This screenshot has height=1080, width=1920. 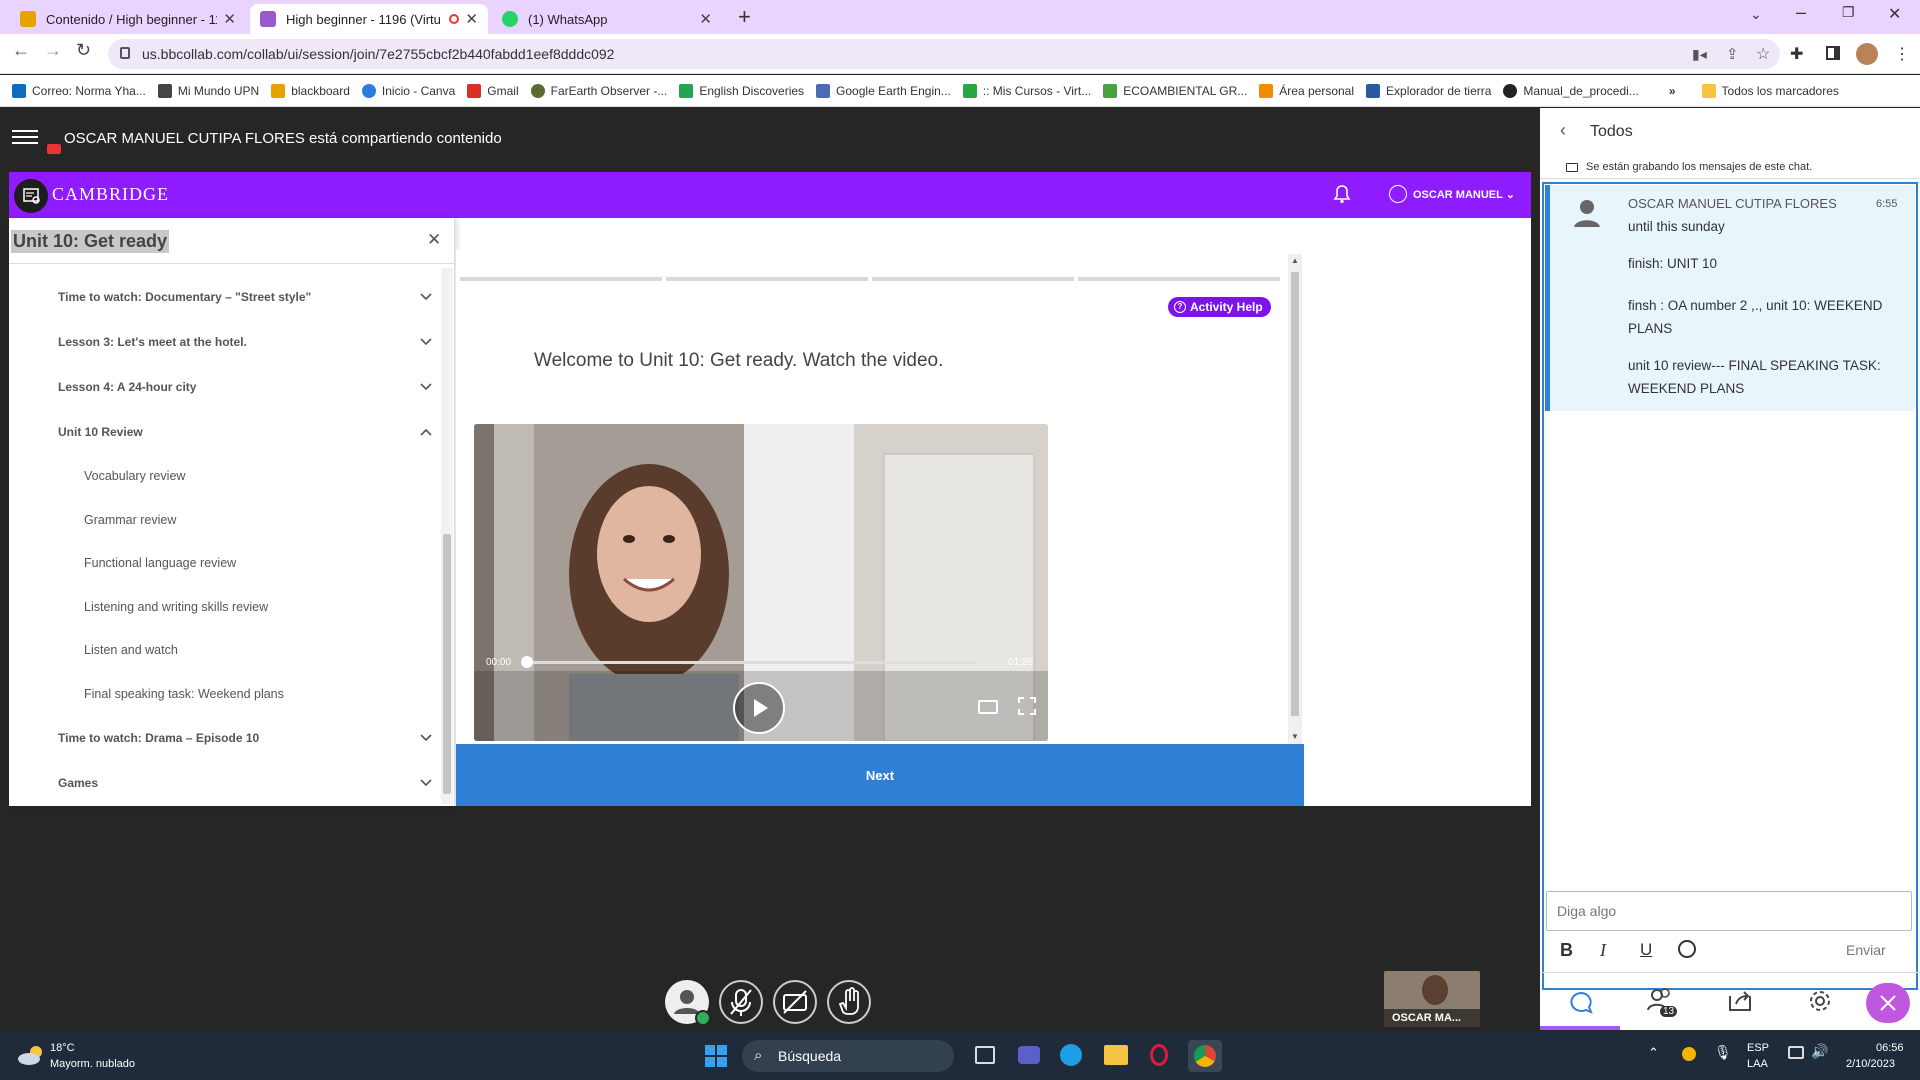 I want to click on close-window-button: ✕, so click(x=1894, y=14).